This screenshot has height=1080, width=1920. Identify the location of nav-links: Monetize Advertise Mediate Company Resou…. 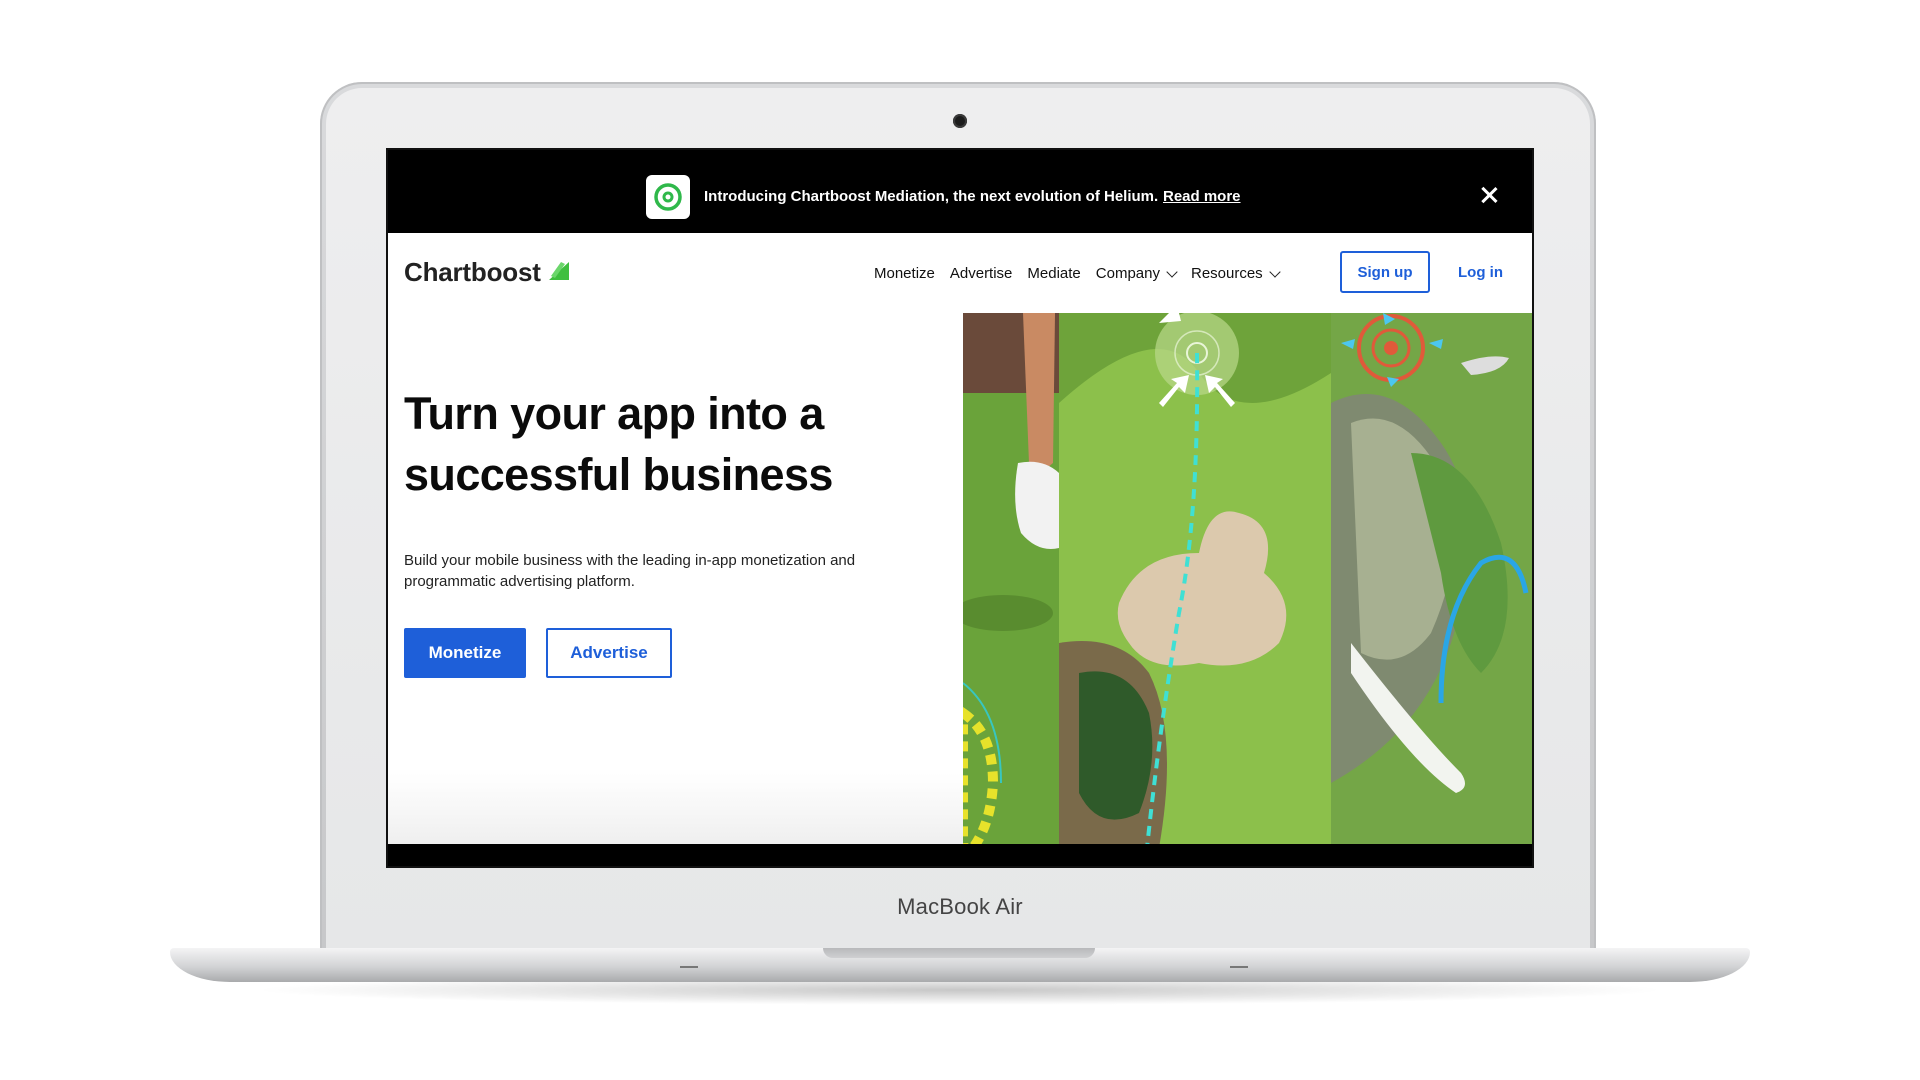
(1084, 273).